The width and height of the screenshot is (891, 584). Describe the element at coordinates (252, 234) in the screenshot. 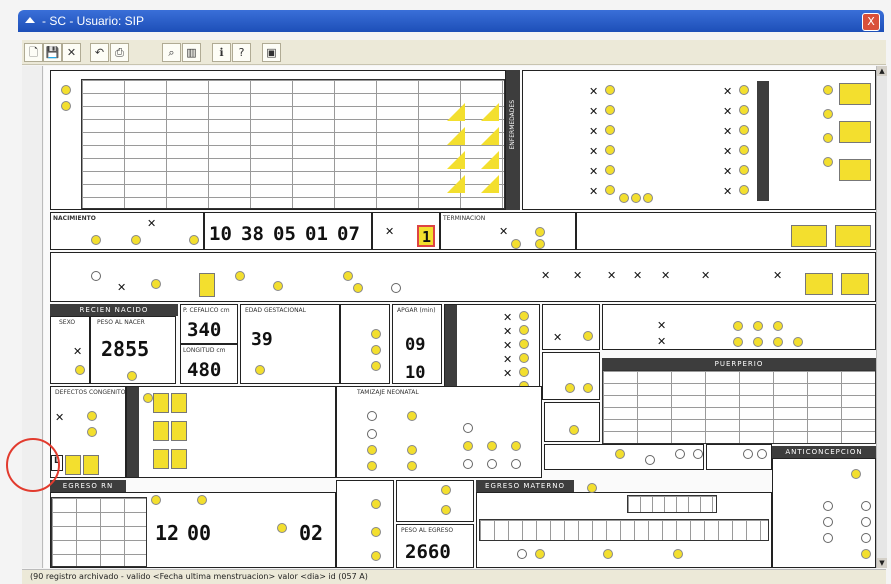

I see `birth-minute: 38` at that location.